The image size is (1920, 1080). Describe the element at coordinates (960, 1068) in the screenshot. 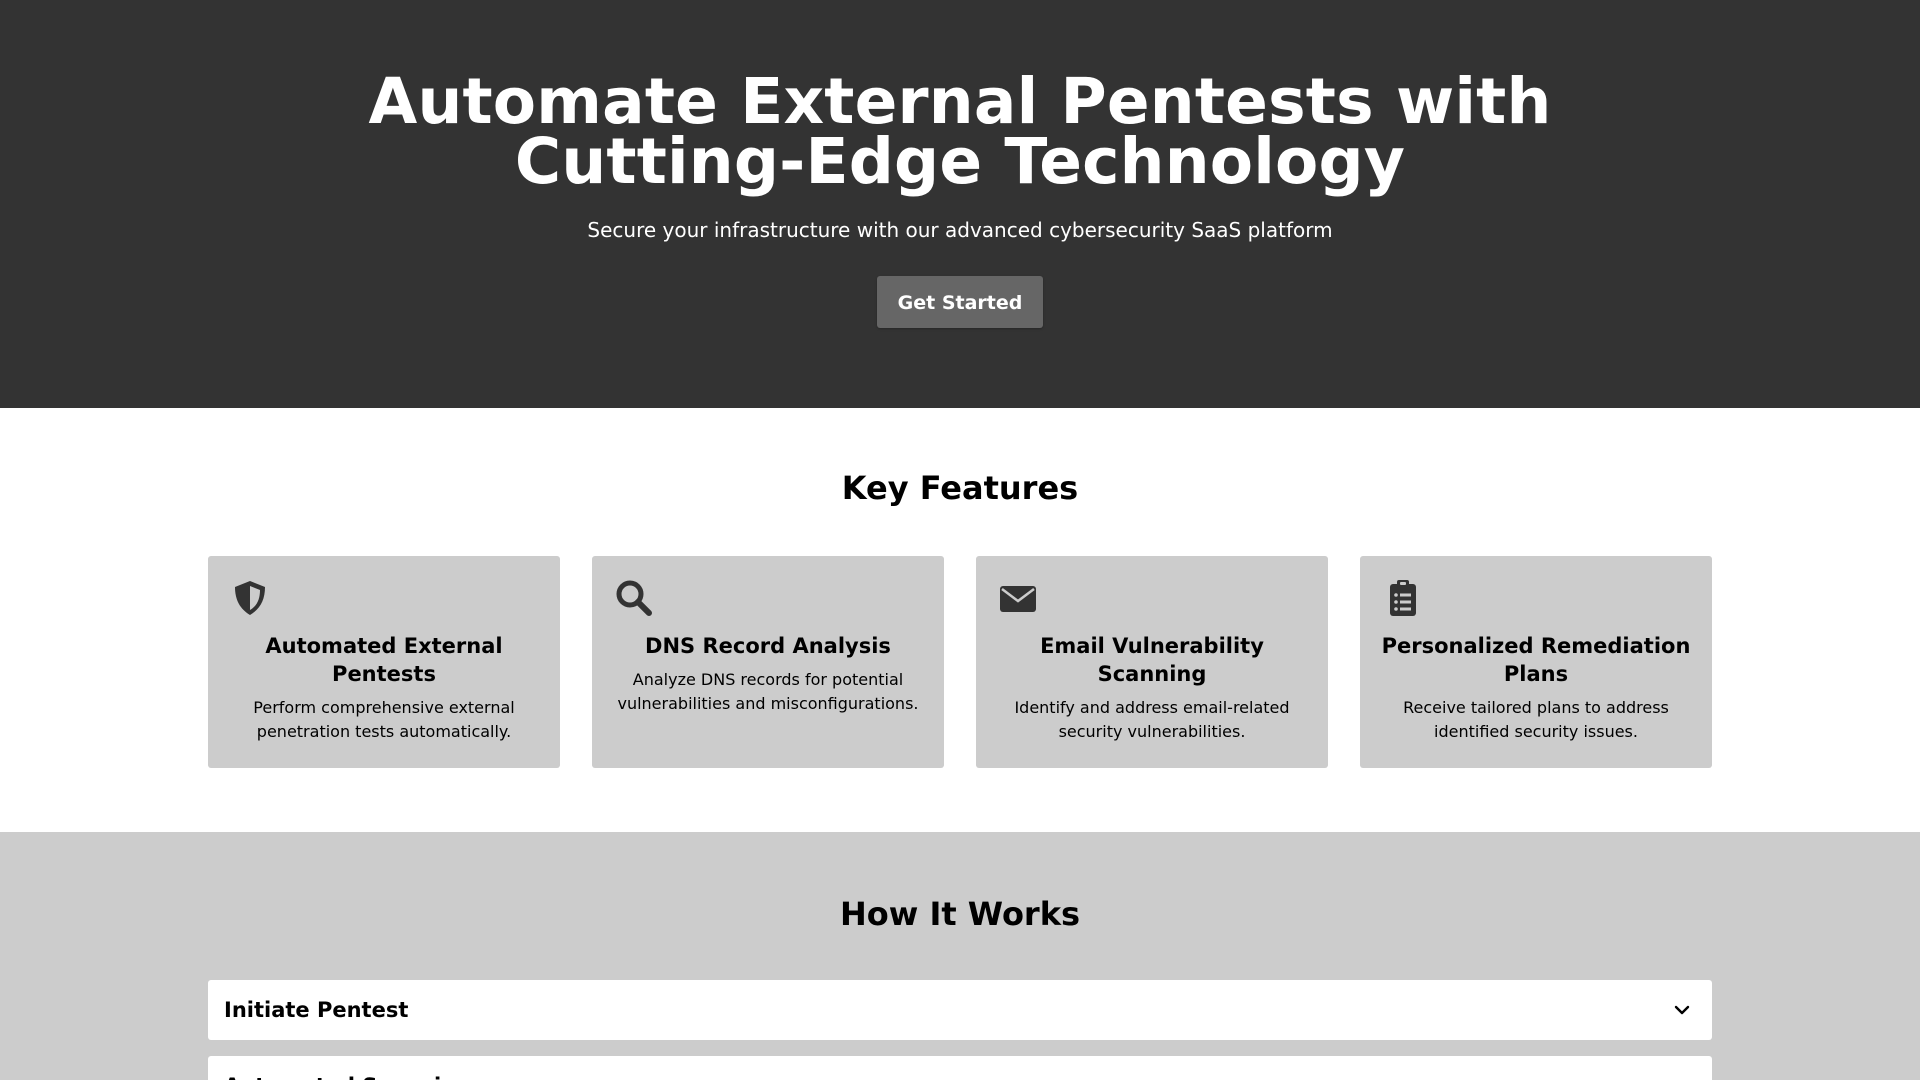

I see `accordion-item-automated-scanning: Automated Scanning` at that location.